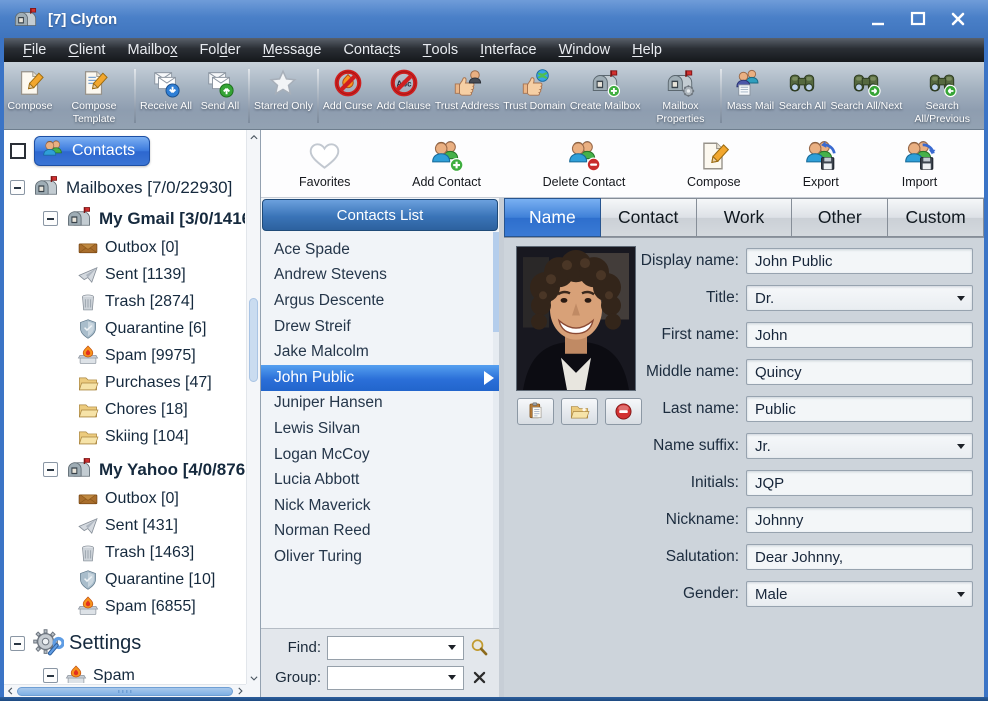 The height and width of the screenshot is (701, 988). I want to click on maximize-button, so click(918, 19).